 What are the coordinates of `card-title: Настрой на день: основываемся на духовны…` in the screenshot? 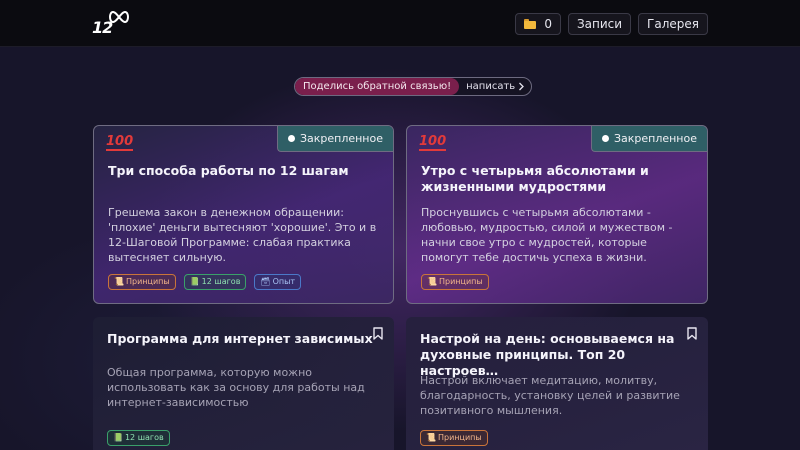 It's located at (552, 355).